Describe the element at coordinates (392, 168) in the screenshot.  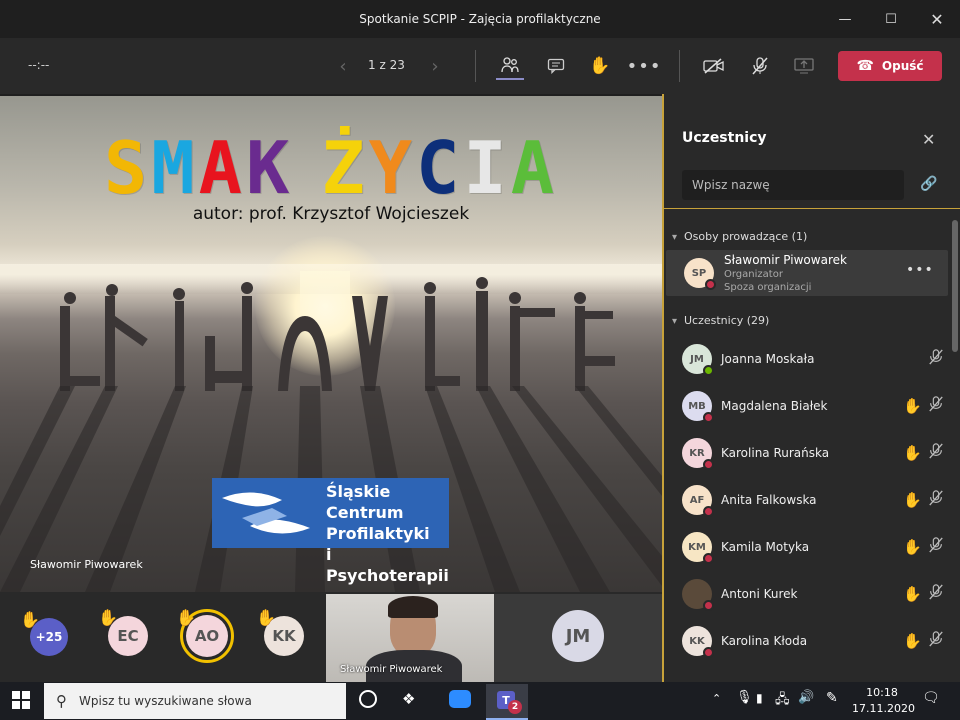
I see `slide-title-letter: Y` at that location.